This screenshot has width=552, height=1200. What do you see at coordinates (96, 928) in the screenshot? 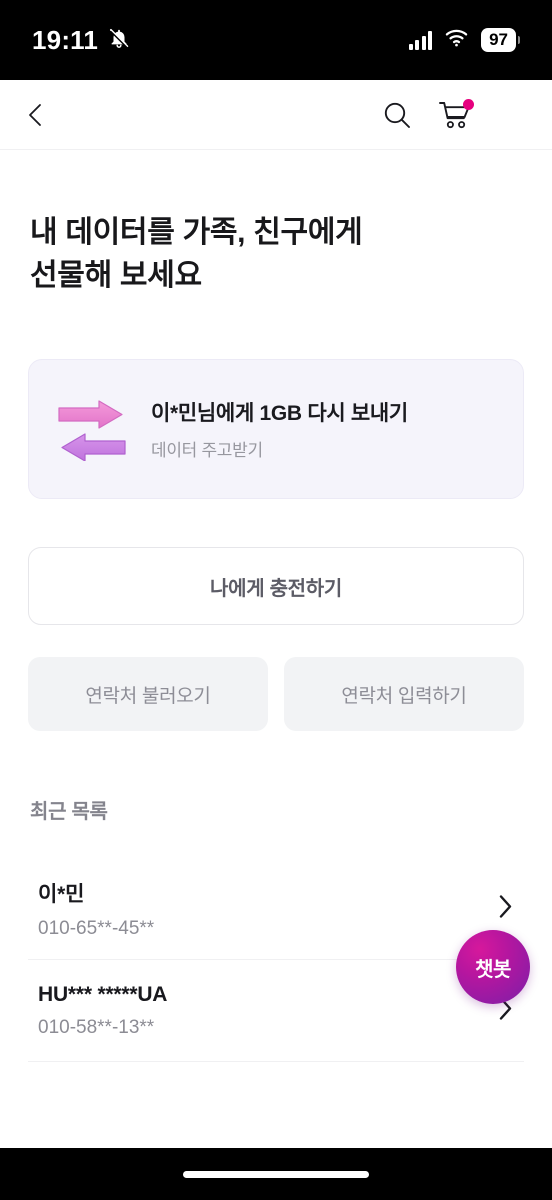
I see `contact-phone: 010-65**-45**` at bounding box center [96, 928].